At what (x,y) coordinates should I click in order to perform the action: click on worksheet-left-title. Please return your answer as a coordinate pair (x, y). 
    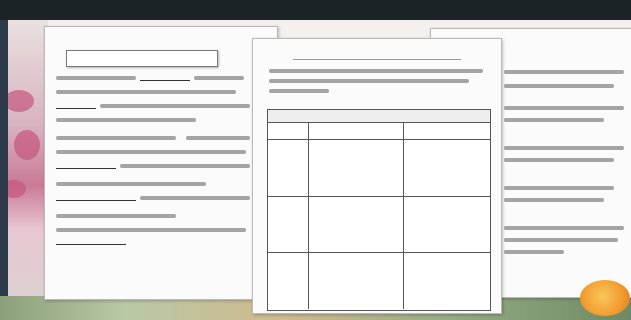
    Looking at the image, I should click on (151, 35).